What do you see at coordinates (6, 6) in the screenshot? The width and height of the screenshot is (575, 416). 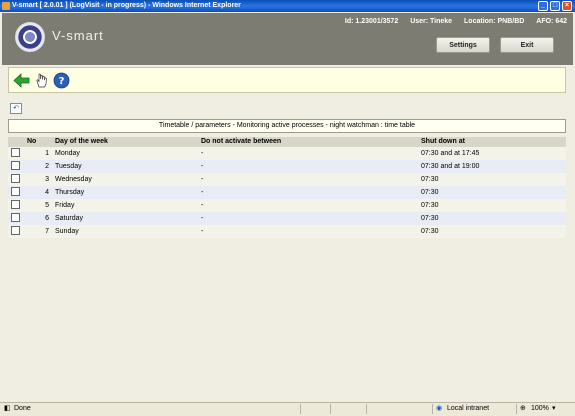 I see `ie-app-icon` at bounding box center [6, 6].